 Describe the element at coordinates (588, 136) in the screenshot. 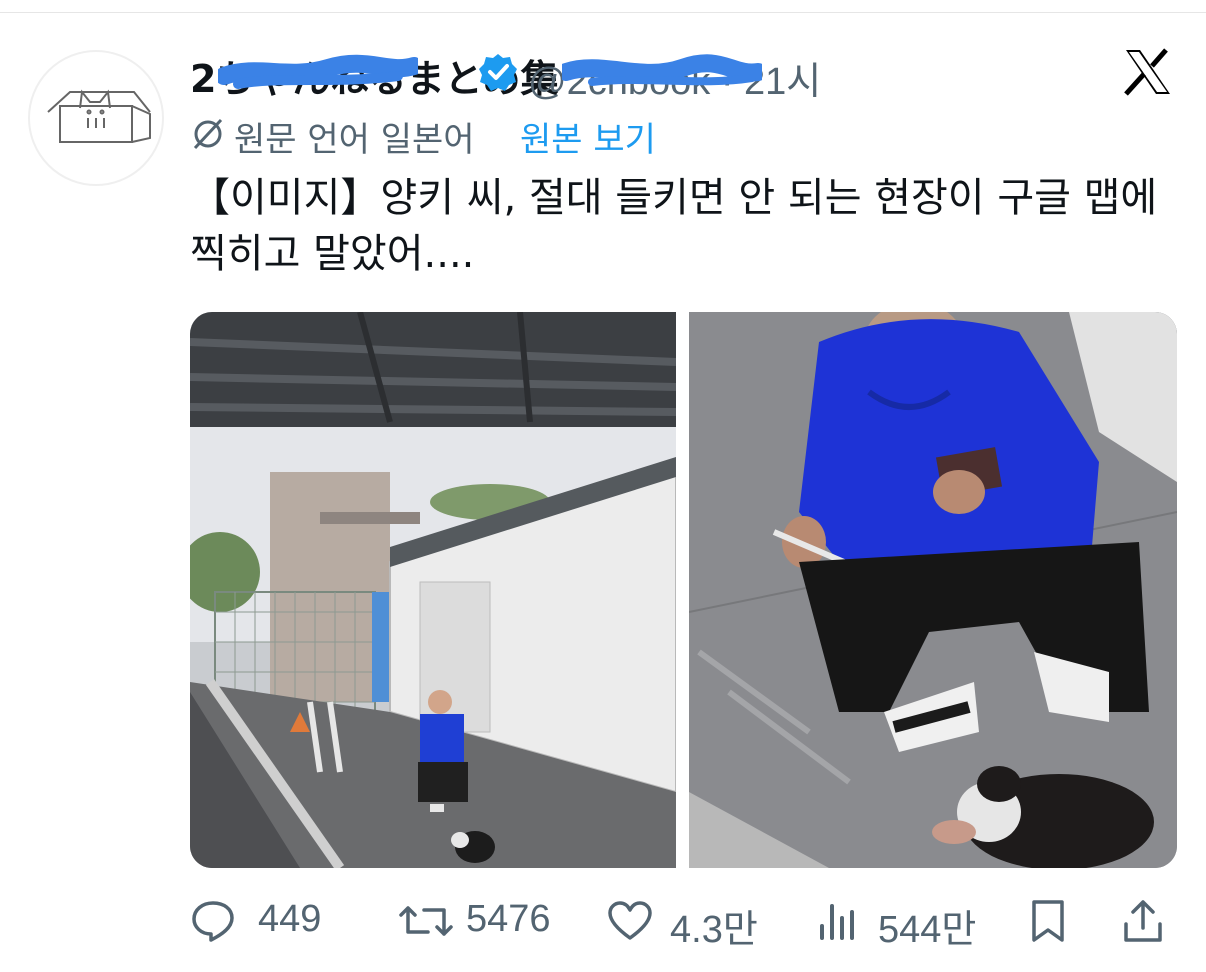

I see `show-original-link: 원본 보기` at that location.